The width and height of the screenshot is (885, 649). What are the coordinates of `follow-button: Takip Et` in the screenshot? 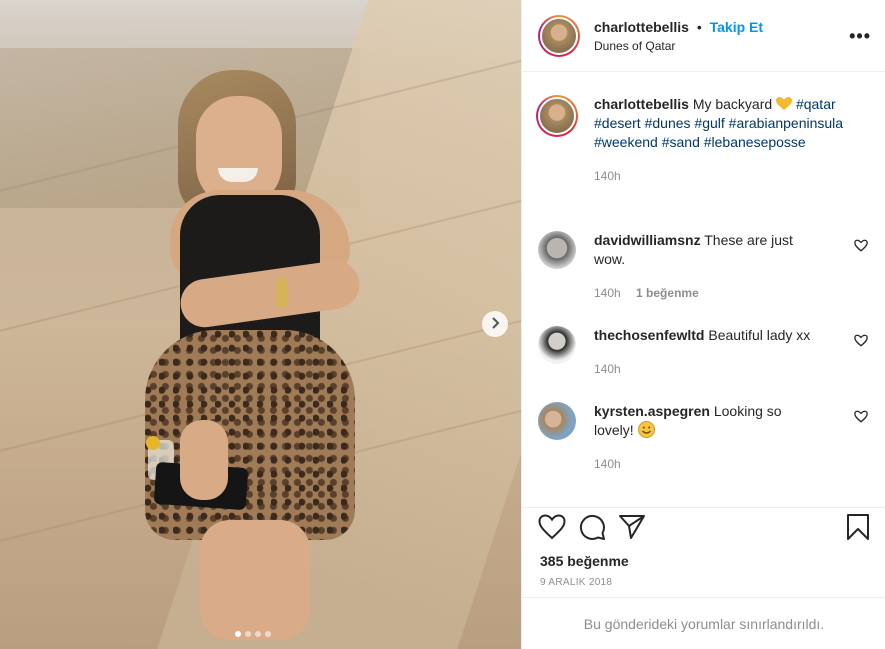 It's located at (736, 27).